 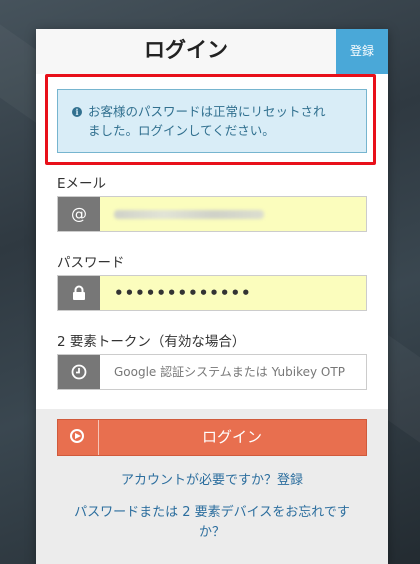 I want to click on card-header: ログイン 登録, so click(x=212, y=51).